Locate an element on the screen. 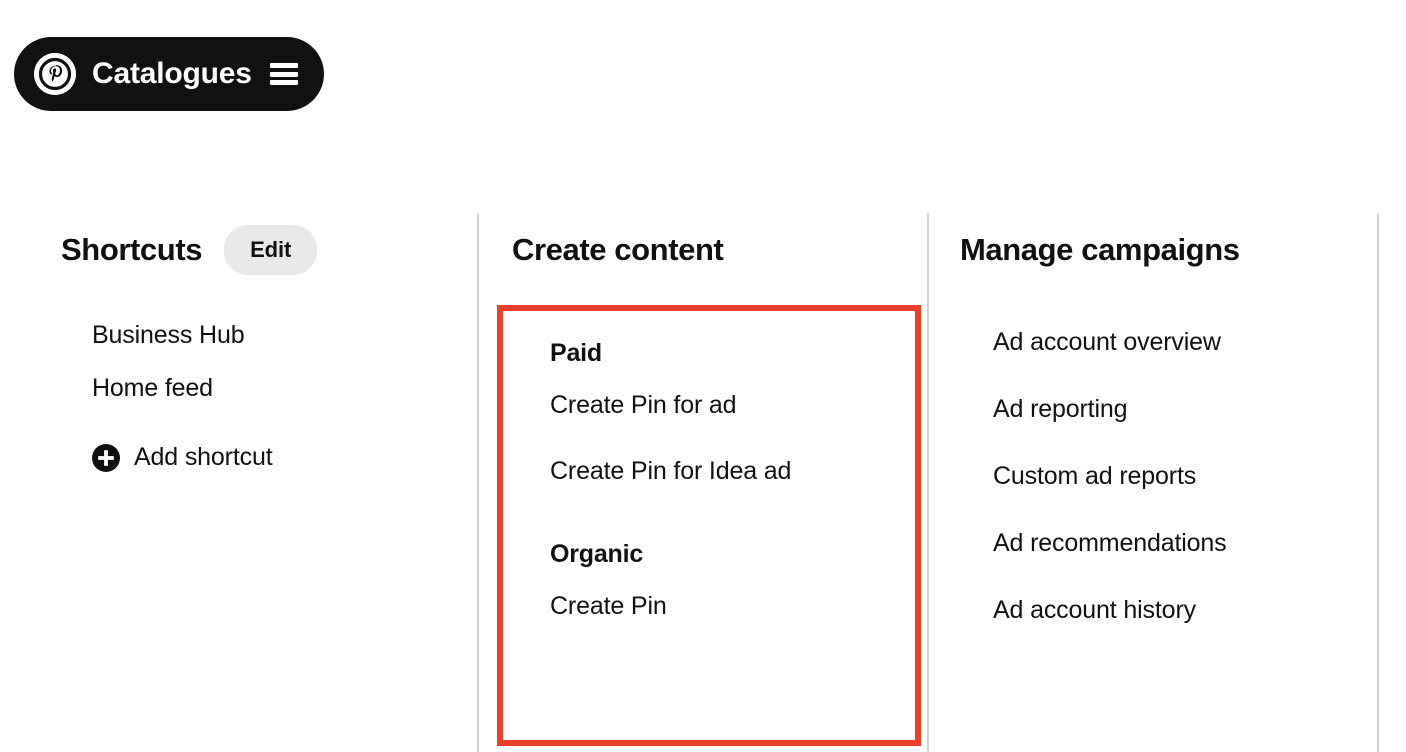  create-content-header: Create content is located at coordinates (703, 250).